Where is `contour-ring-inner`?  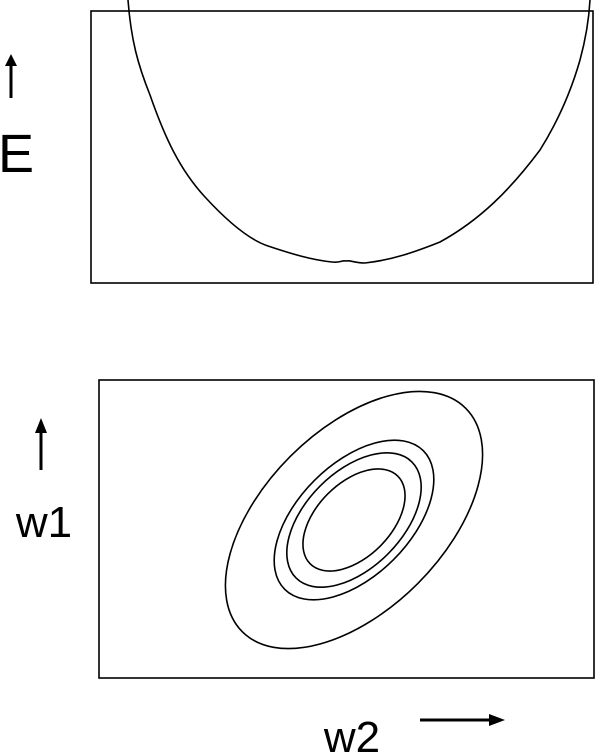
contour-ring-inner is located at coordinates (354, 520).